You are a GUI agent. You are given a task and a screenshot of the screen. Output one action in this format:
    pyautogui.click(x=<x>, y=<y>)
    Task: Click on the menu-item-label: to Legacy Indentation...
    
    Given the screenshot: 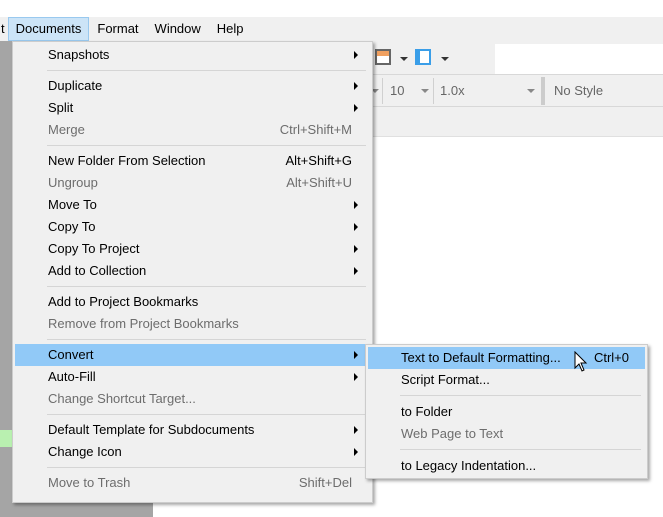 What is the action you would take?
    pyautogui.click(x=469, y=465)
    